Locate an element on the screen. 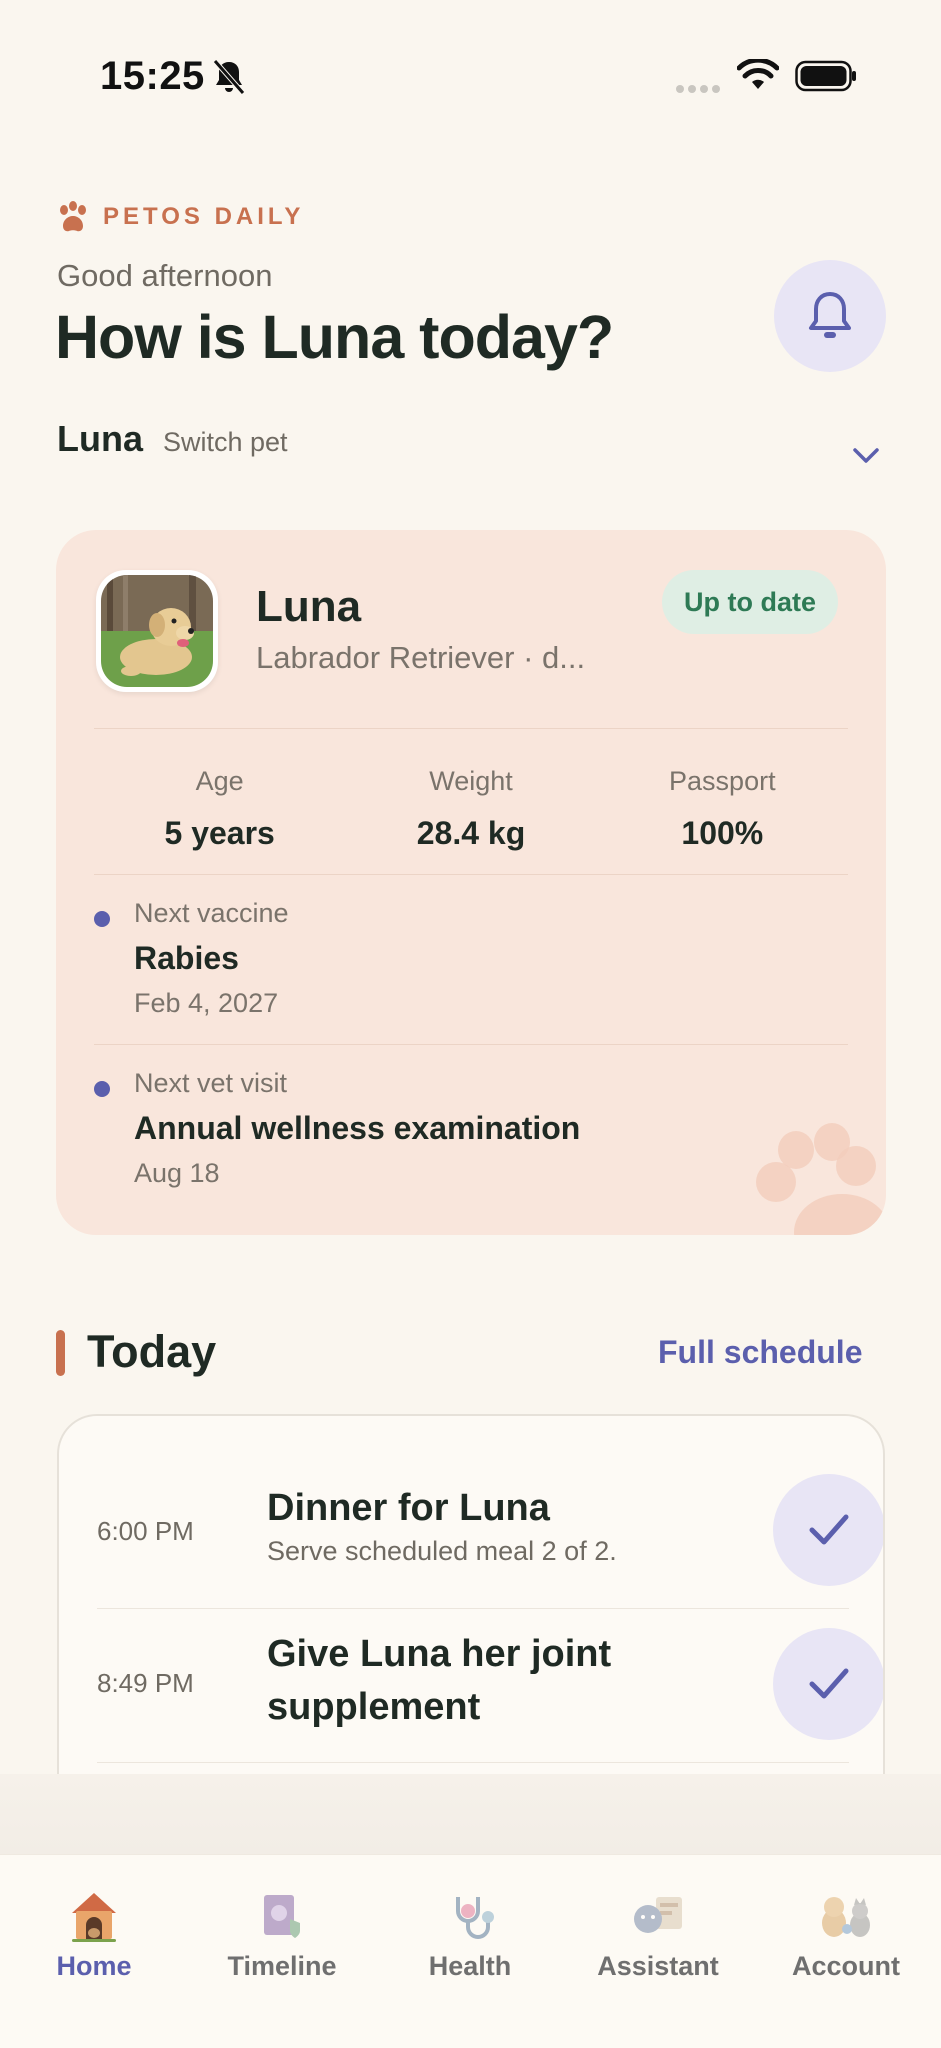 The height and width of the screenshot is (2048, 941). stat-weight: Weight 28.4 kg is located at coordinates (470, 809).